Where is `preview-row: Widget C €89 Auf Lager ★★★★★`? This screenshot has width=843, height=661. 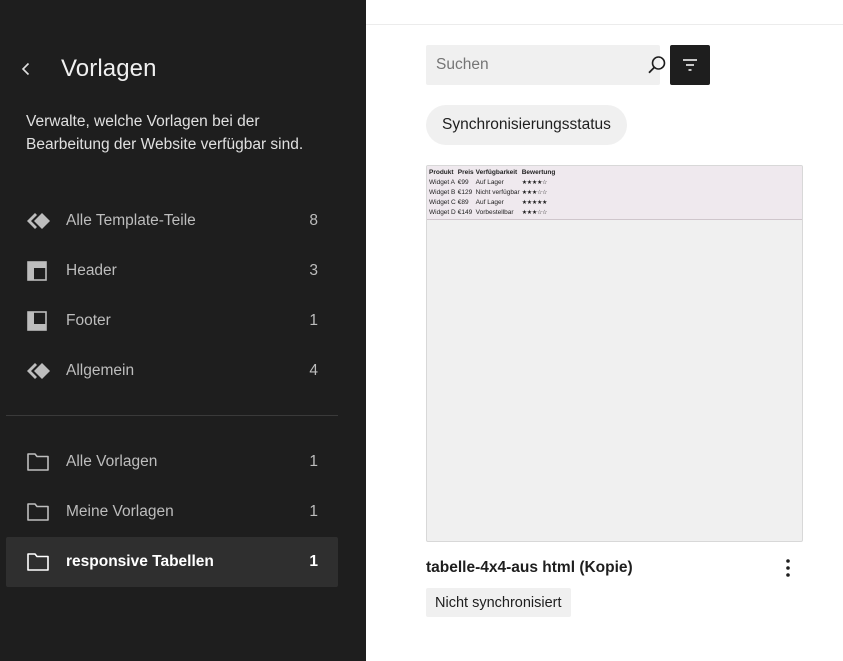 preview-row: Widget C €89 Auf Lager ★★★★★ is located at coordinates (492, 202).